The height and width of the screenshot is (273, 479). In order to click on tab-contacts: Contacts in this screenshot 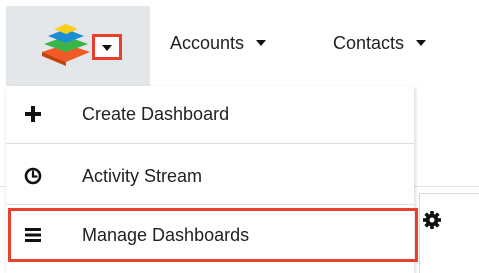, I will do `click(380, 43)`.